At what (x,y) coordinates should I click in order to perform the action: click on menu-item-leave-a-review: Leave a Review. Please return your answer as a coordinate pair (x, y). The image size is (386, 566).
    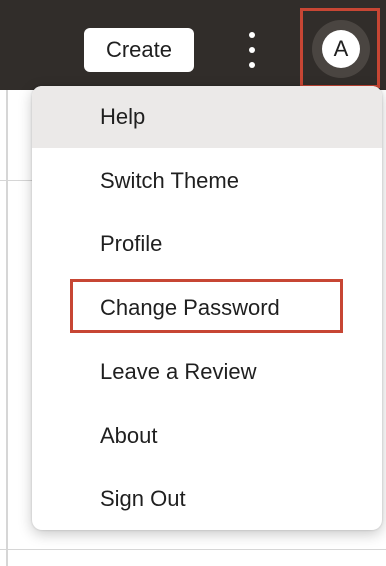
    Looking at the image, I should click on (207, 372).